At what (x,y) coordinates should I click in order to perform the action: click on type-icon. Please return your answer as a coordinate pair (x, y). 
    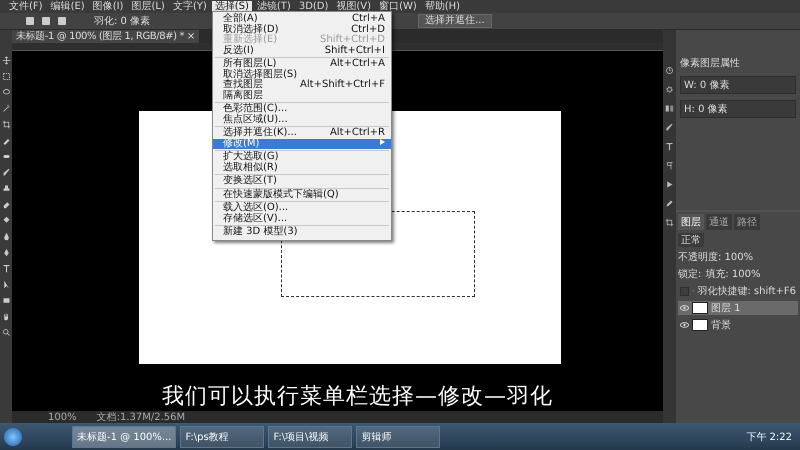
    Looking at the image, I should click on (6, 268).